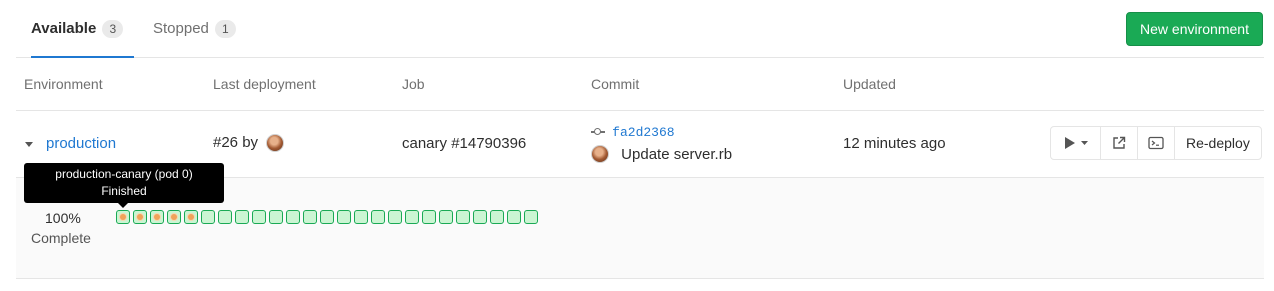  What do you see at coordinates (124, 174) in the screenshot?
I see `tooltip-title: production-canary (pod 0)` at bounding box center [124, 174].